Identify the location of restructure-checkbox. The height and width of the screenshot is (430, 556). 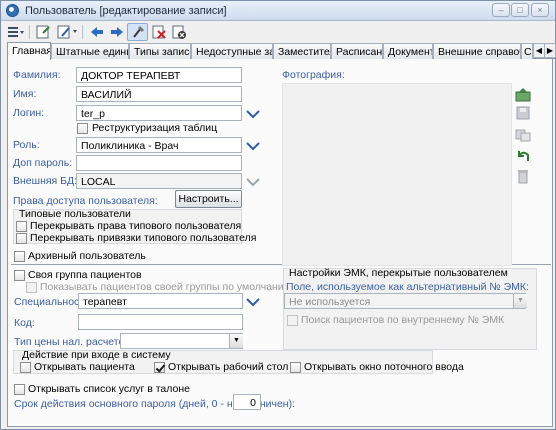
(82, 128).